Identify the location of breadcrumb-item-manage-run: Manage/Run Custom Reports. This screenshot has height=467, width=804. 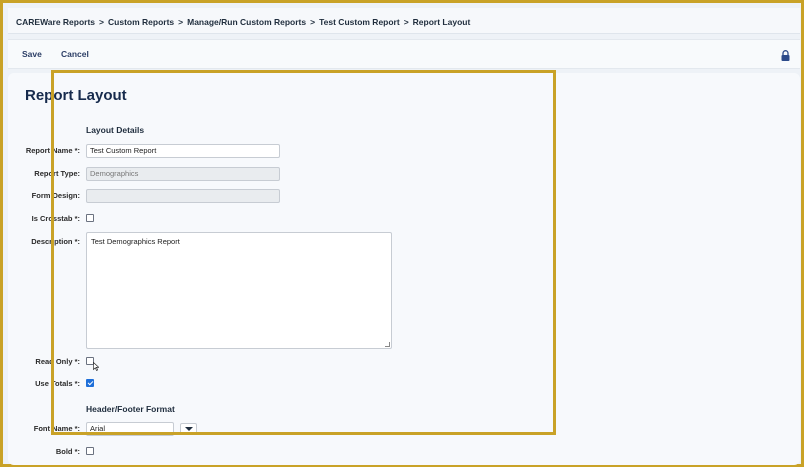
(246, 22).